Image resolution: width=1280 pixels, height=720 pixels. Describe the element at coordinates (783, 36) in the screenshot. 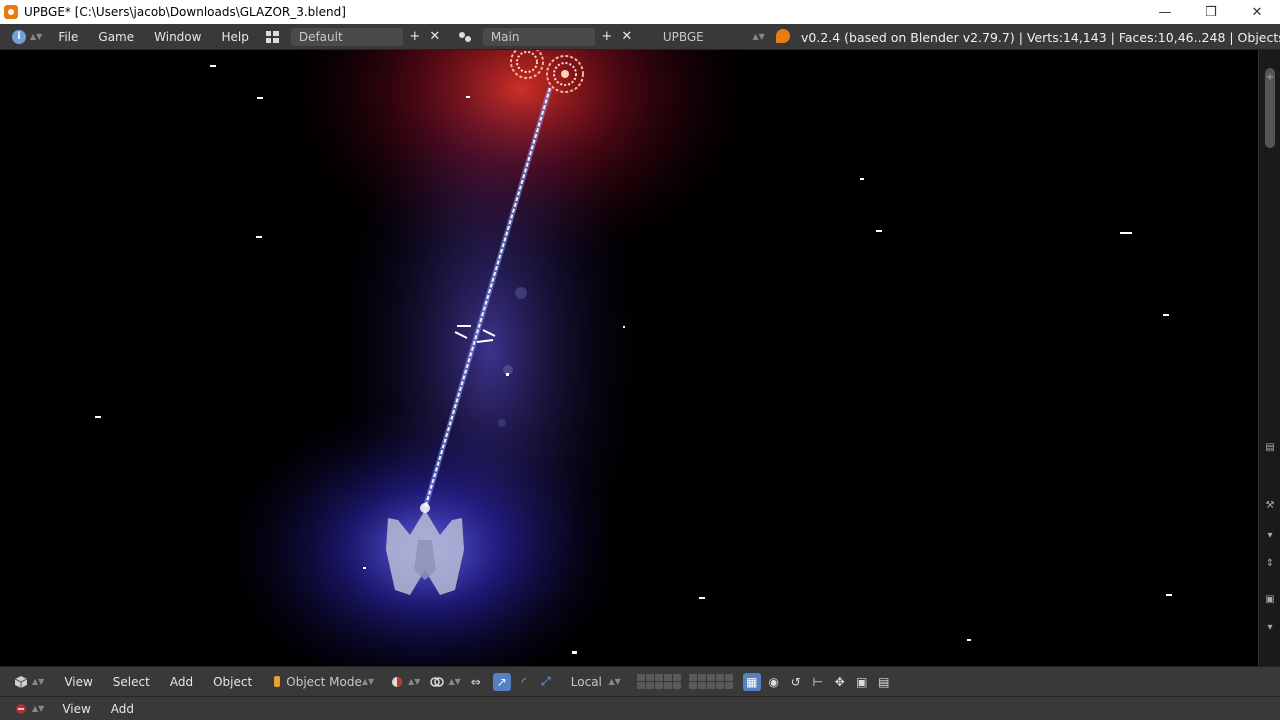

I see `blender-logo-icon` at that location.